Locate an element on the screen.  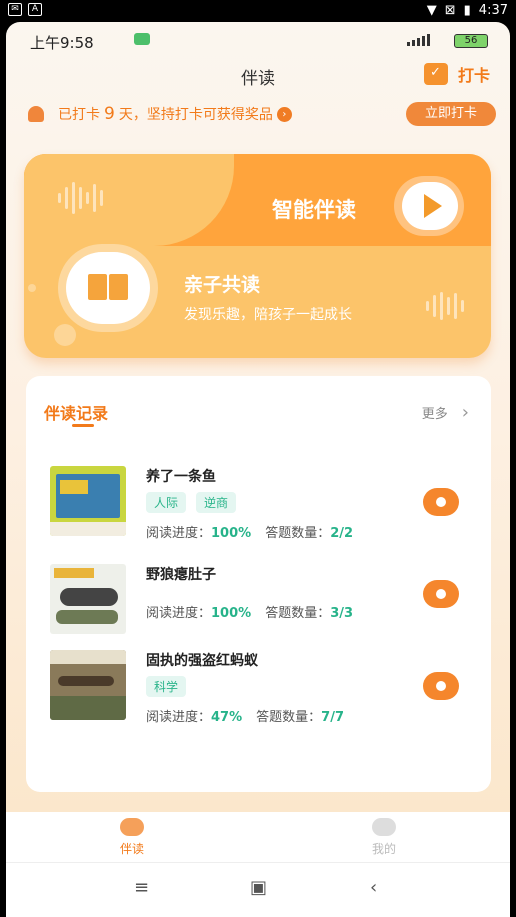
tab-mine: 我的 is located at coordinates (384, 837).